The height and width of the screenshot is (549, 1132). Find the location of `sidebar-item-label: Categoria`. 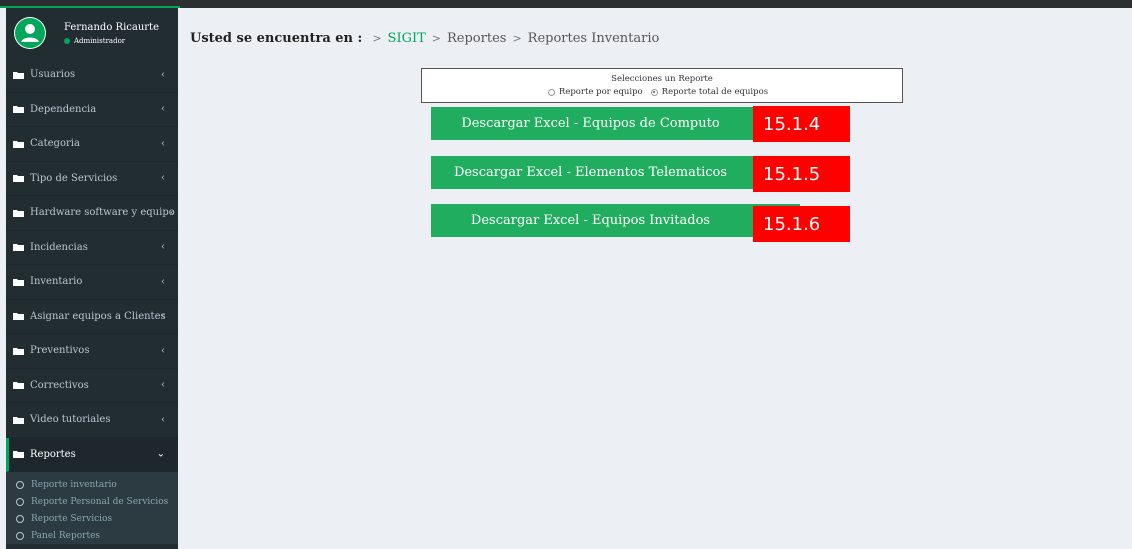

sidebar-item-label: Categoria is located at coordinates (55, 144).